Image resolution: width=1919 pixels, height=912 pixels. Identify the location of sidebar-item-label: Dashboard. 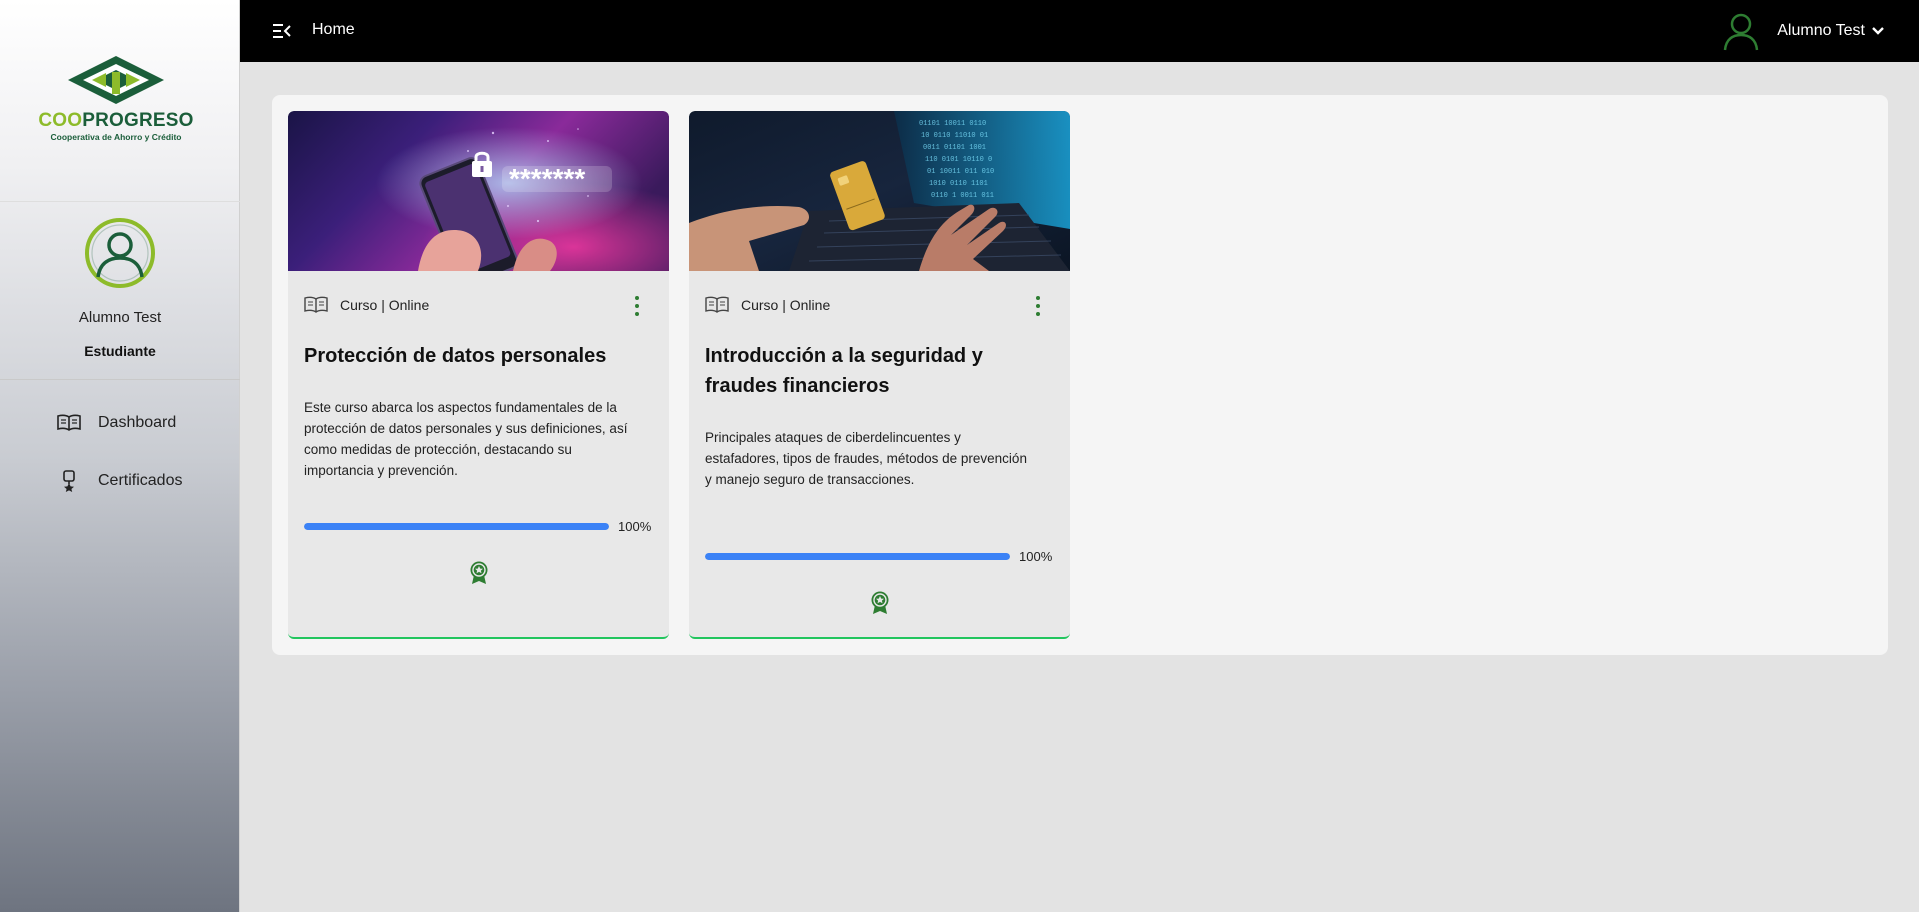
(137, 422).